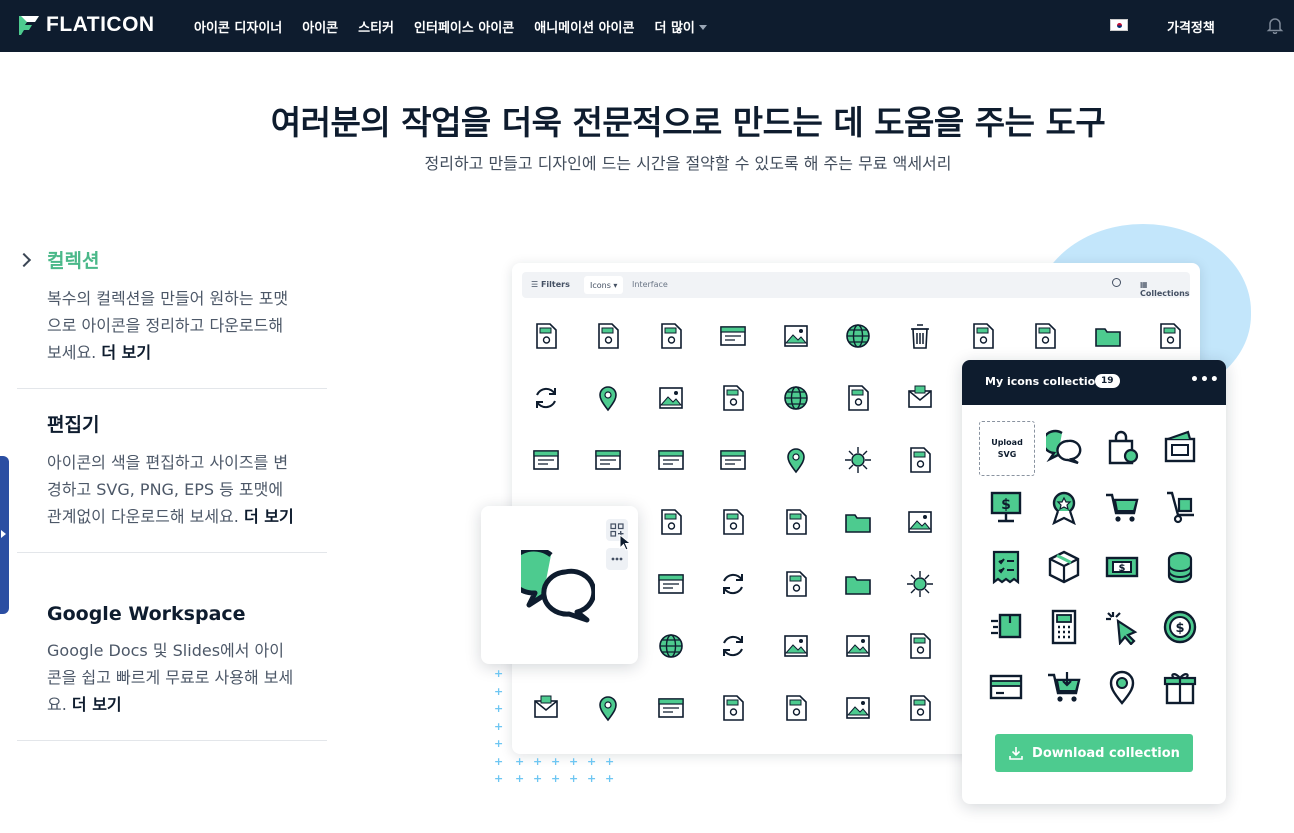 This screenshot has width=1294, height=833. Describe the element at coordinates (1275, 25) in the screenshot. I see `bell-icon` at that location.